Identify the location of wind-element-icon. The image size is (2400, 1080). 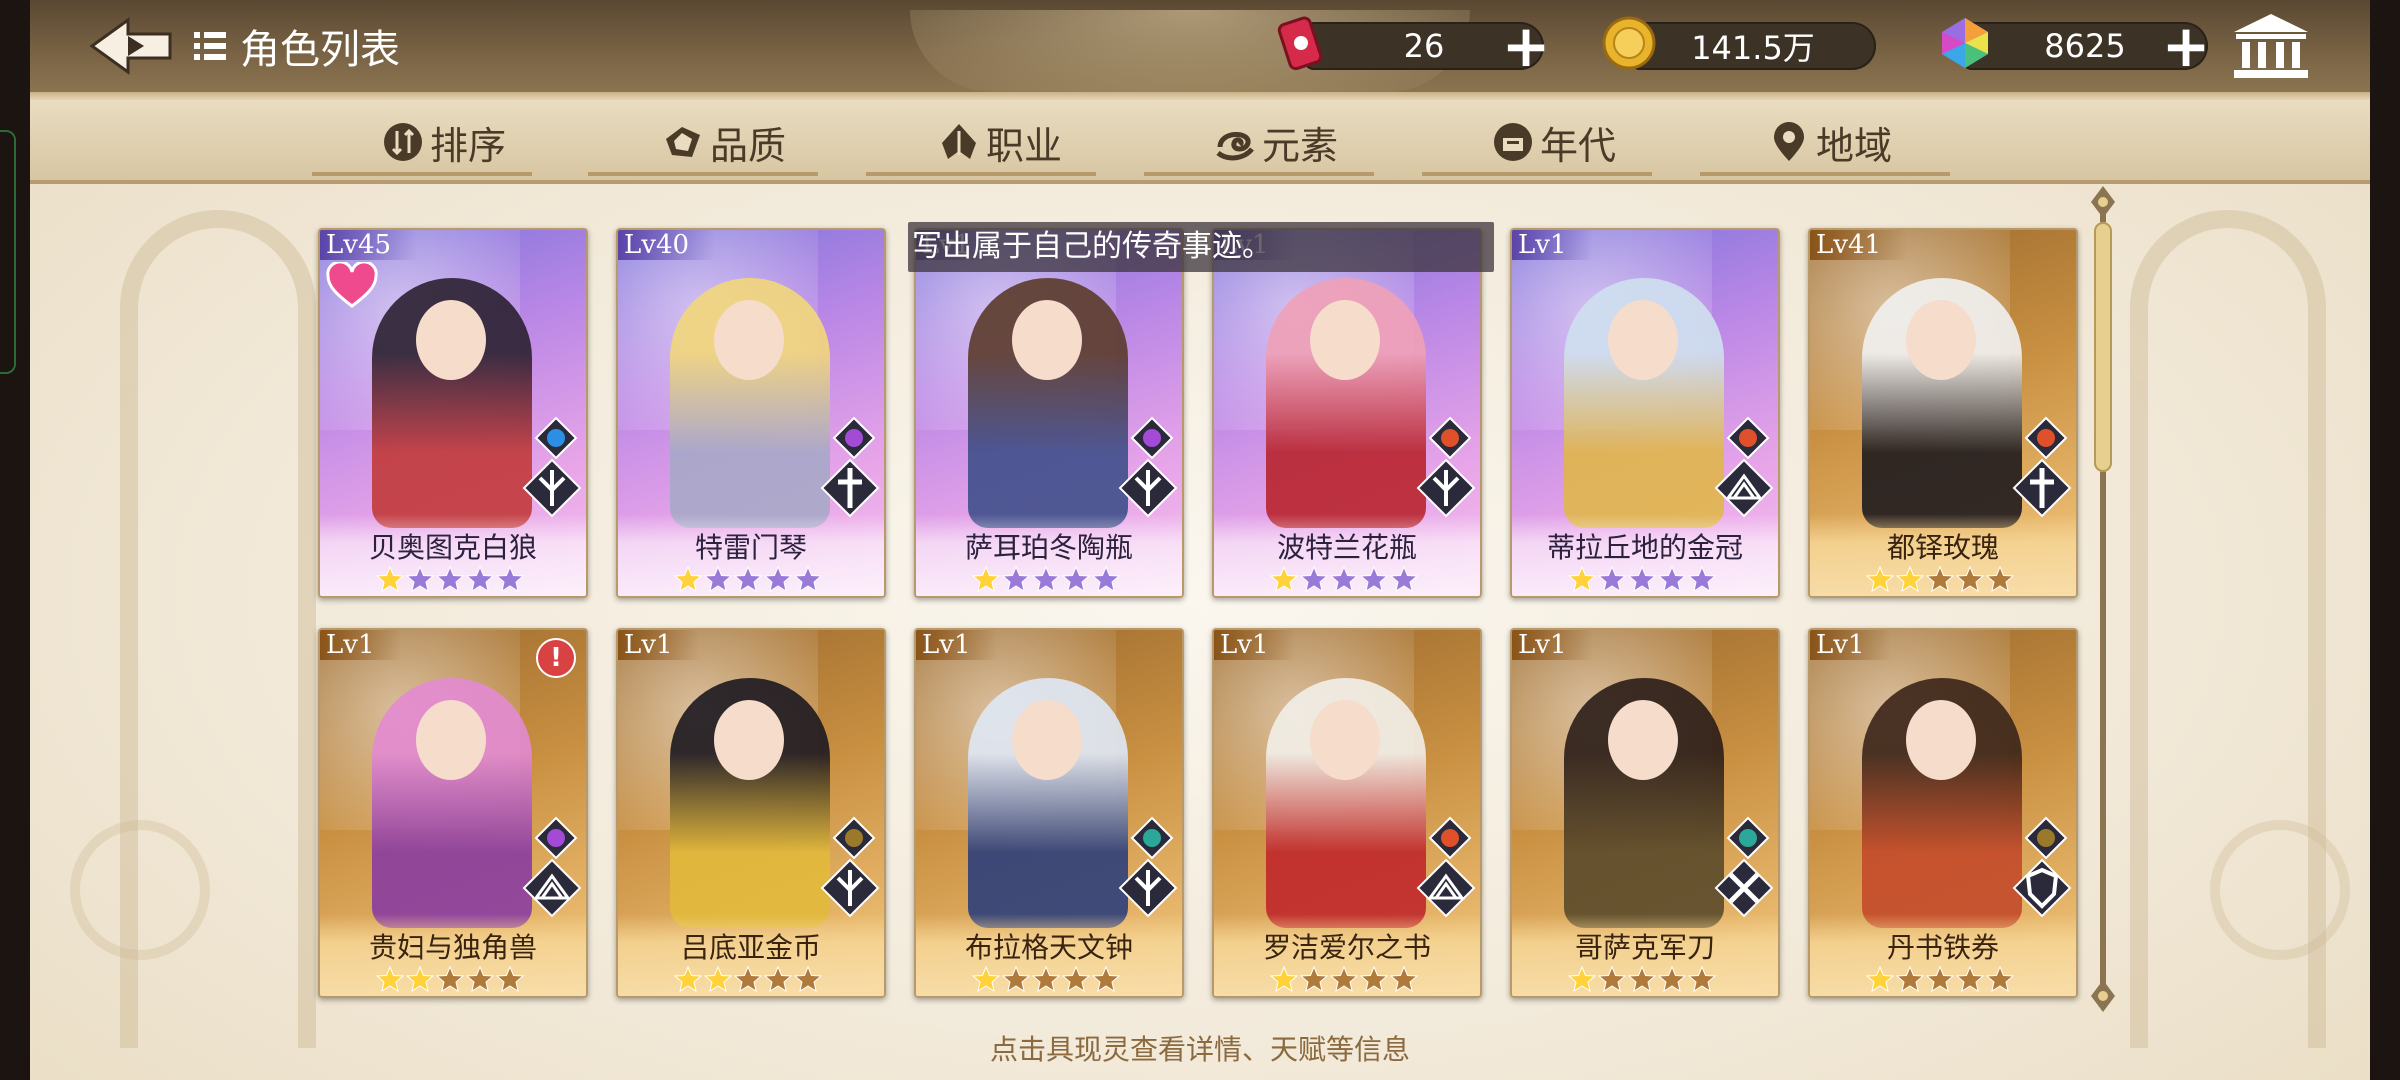
(1748, 838).